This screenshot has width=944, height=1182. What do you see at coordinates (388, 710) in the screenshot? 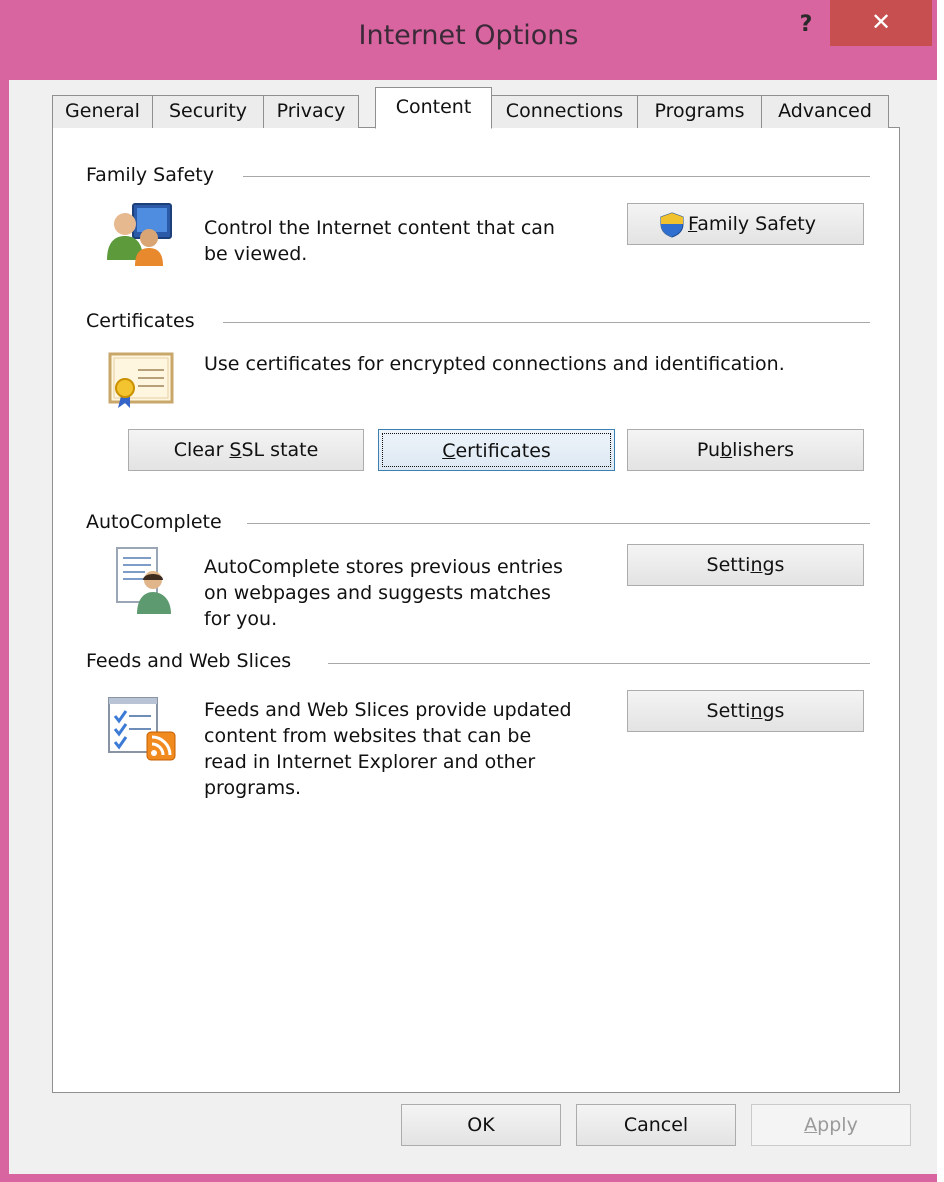
I see `feeds-line-1: Feeds and Web Slices provide updated` at bounding box center [388, 710].